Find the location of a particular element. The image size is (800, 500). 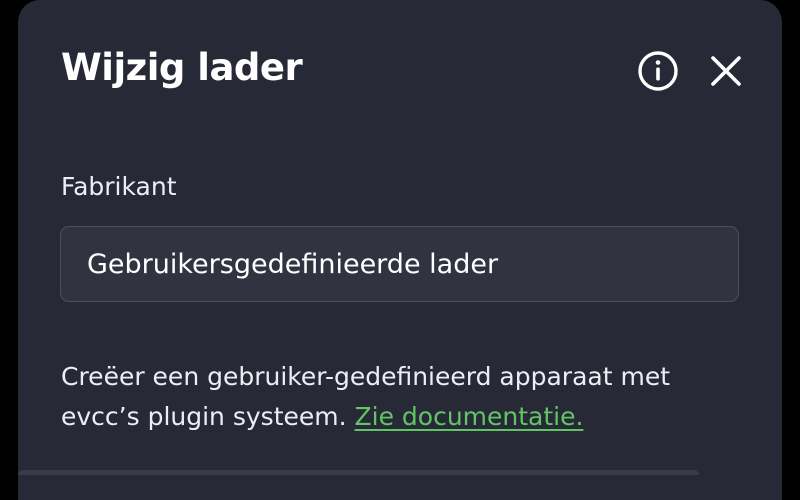

close-button is located at coordinates (726, 71).